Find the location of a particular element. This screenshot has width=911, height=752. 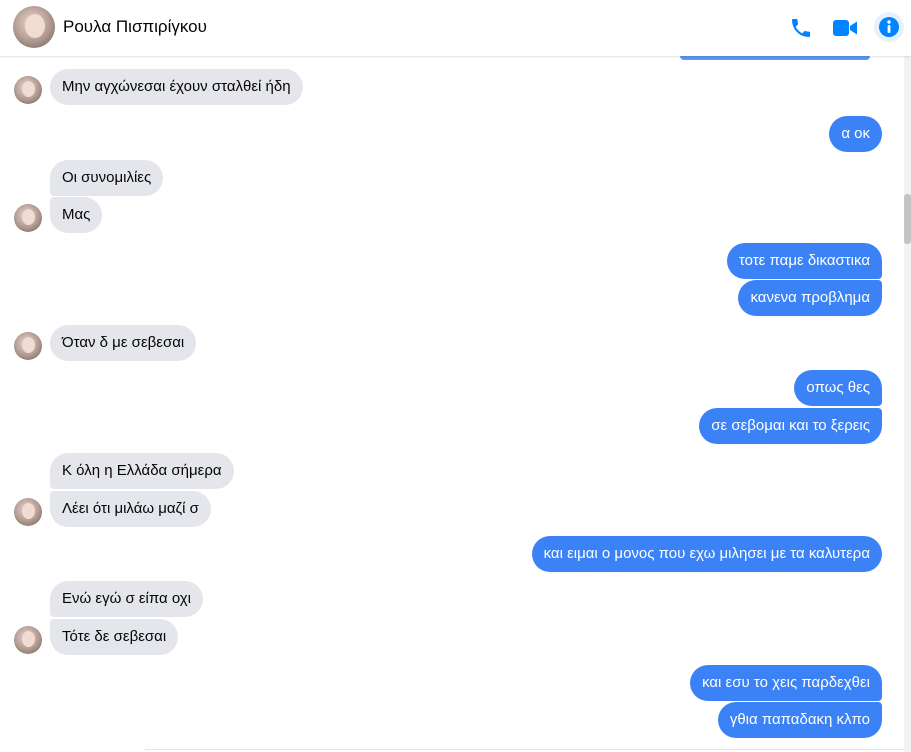

outgoing-message: και εσυ το χεις παρδεχθει is located at coordinates (786, 683).